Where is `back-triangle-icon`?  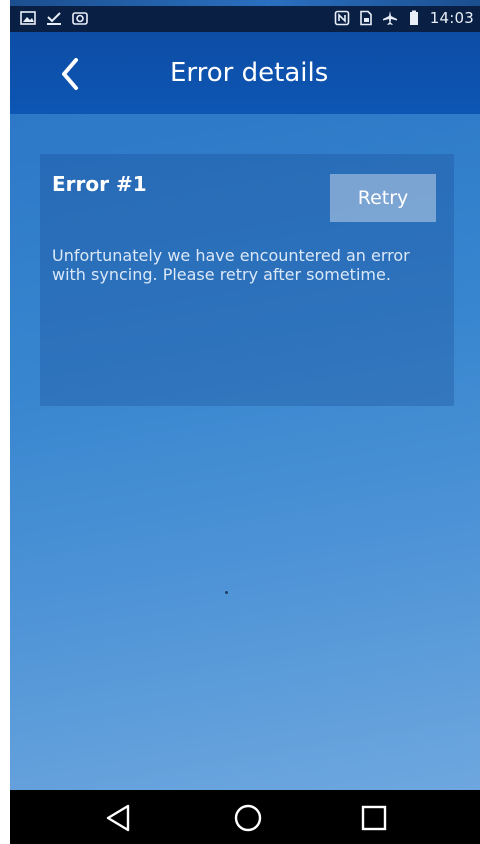
back-triangle-icon is located at coordinates (118, 818).